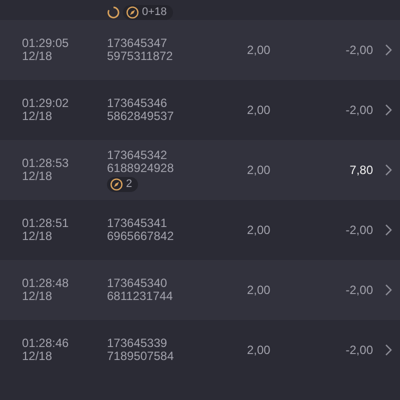 The width and height of the screenshot is (400, 400). I want to click on ticket-id: 6965667842, so click(140, 236).